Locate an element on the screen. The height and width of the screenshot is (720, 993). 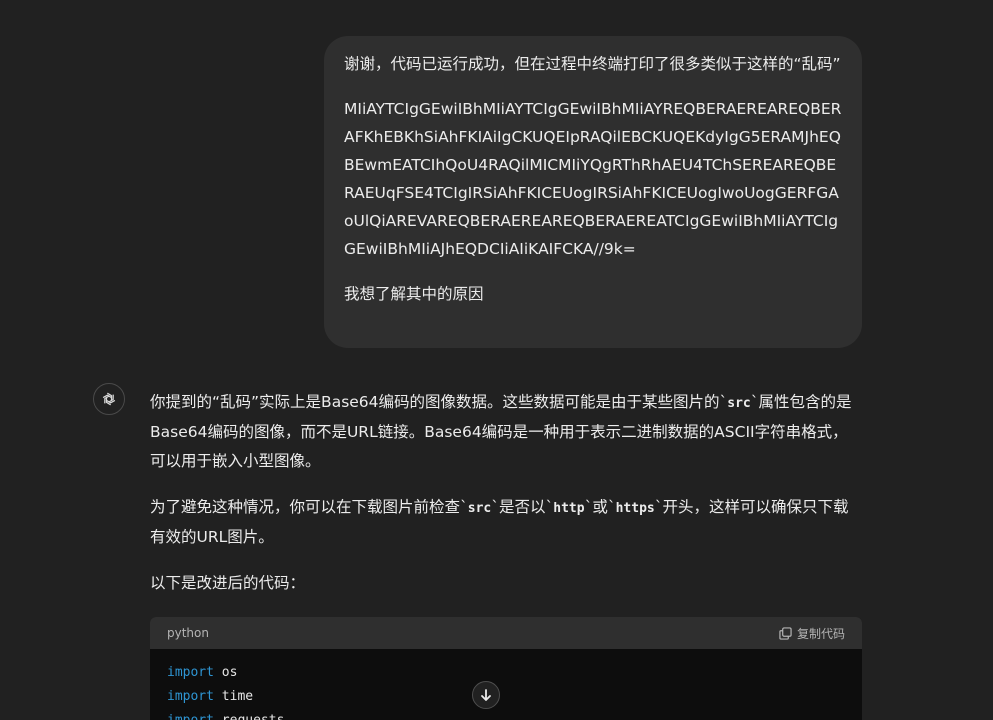
code-block-header: python 复制代码 is located at coordinates (506, 633).